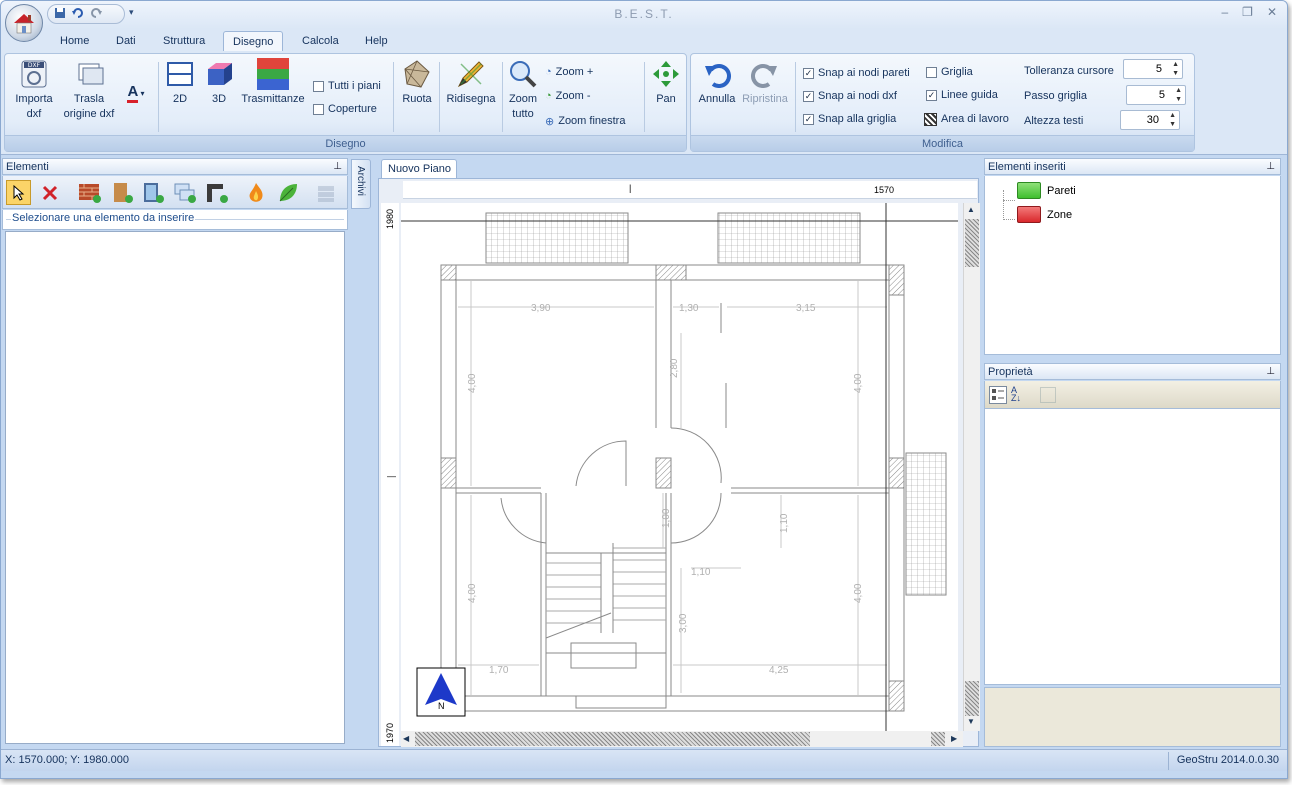 Image resolution: width=1292 pixels, height=785 pixels. Describe the element at coordinates (1247, 12) in the screenshot. I see `restore-button: ❐` at that location.